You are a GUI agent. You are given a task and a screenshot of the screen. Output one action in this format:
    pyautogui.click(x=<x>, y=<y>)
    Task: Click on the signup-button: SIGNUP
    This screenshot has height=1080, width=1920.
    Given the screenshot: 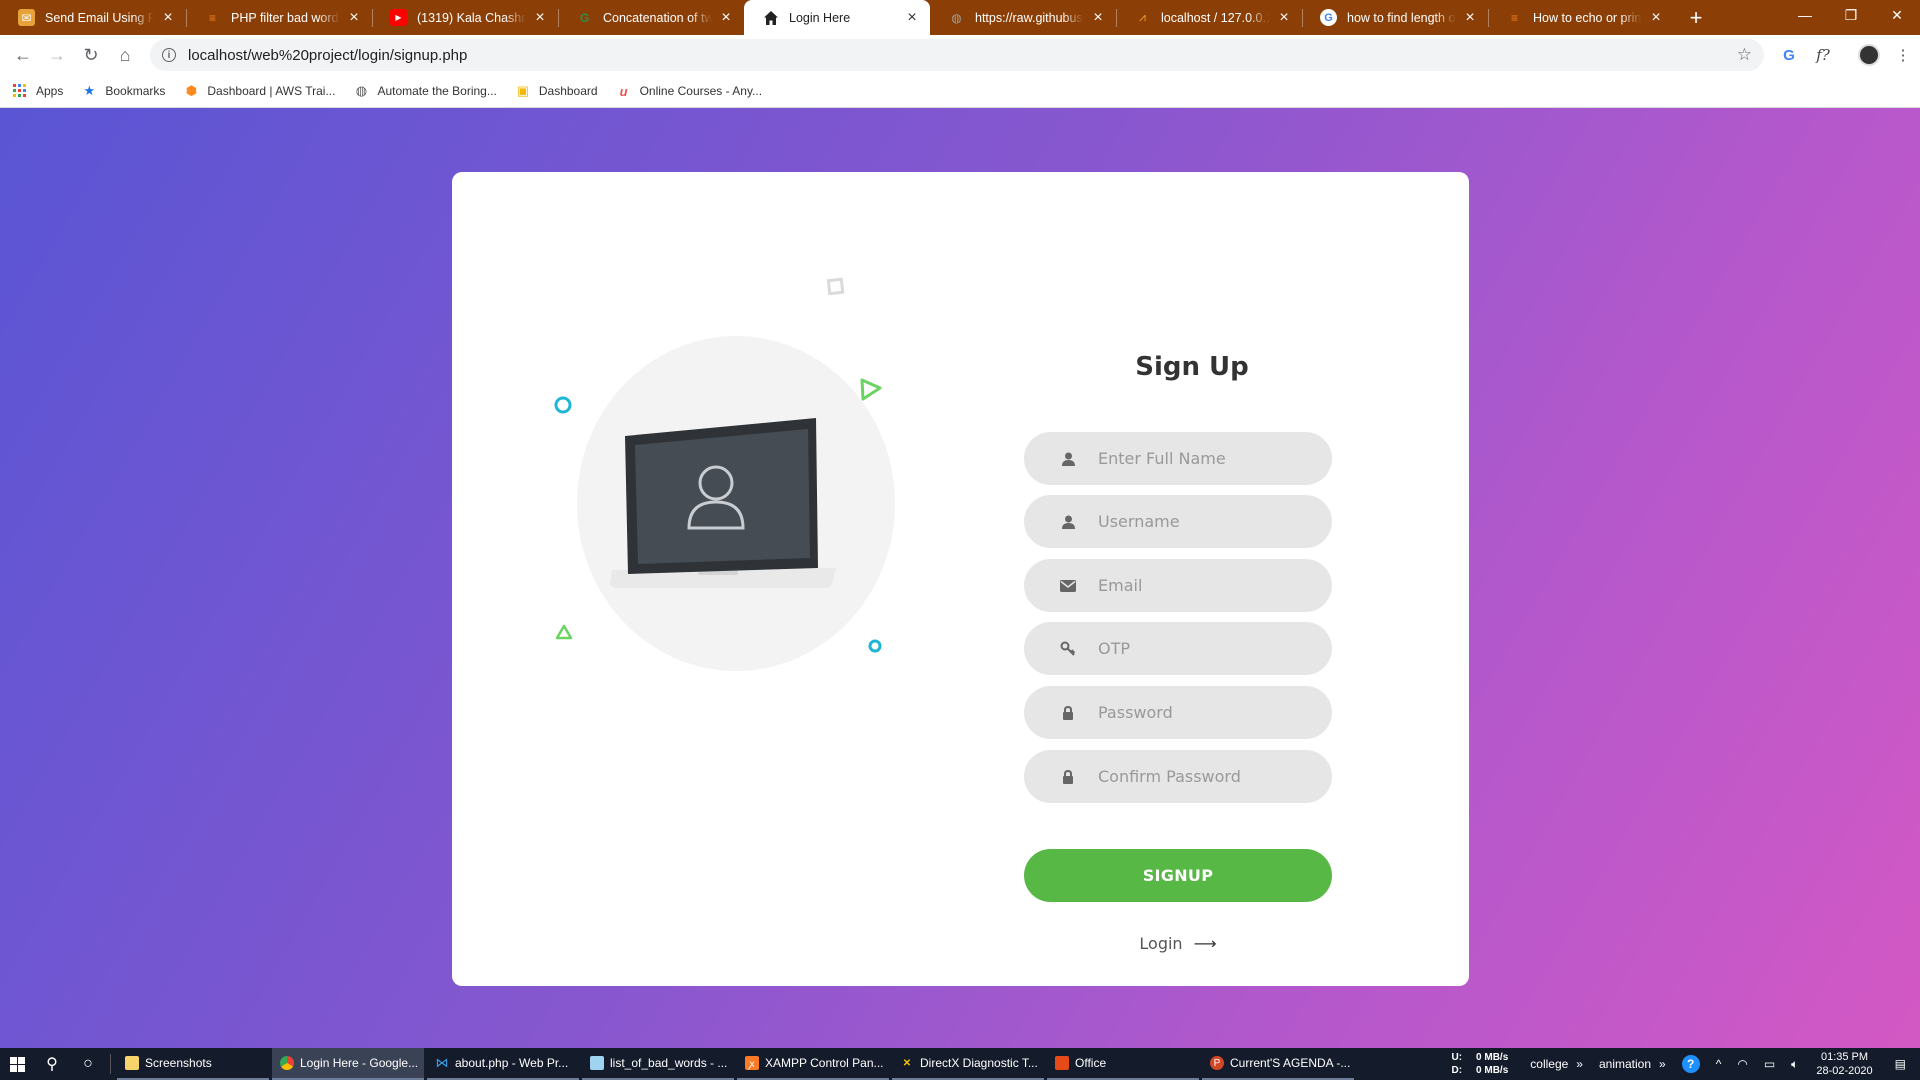 What is the action you would take?
    pyautogui.click(x=1178, y=875)
    